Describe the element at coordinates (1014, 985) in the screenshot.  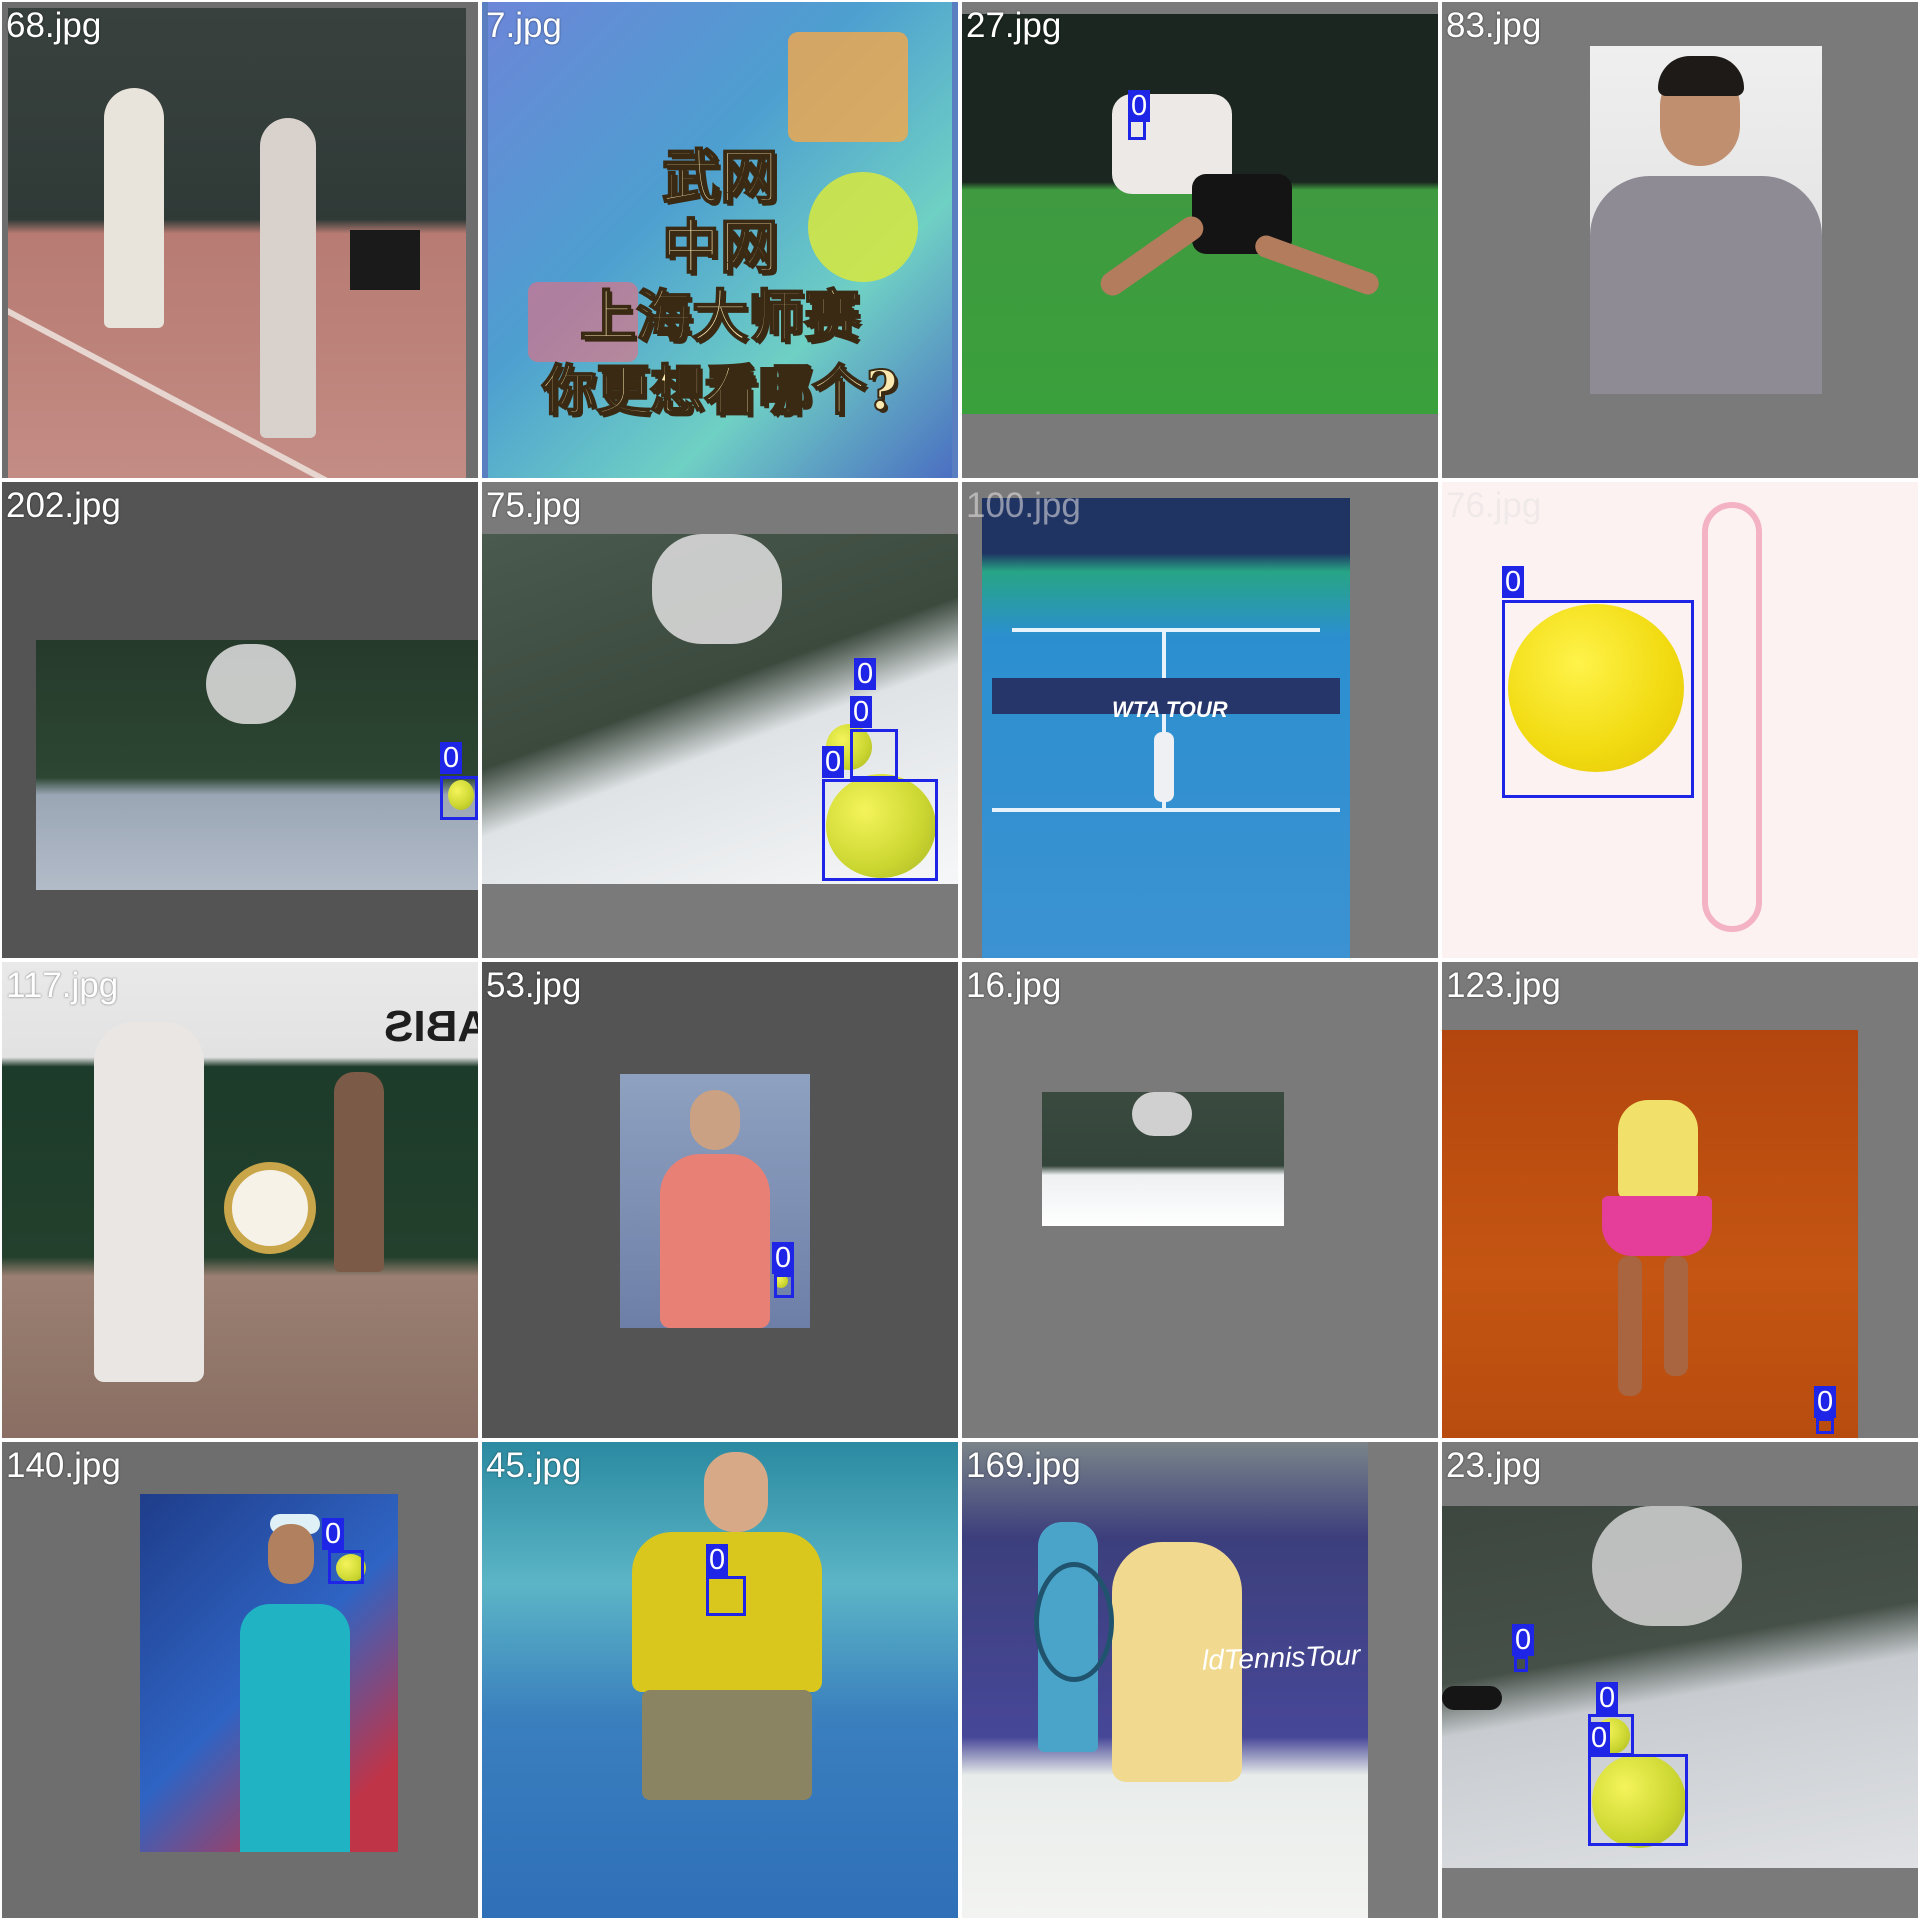
I see `tile-filename: 16.jpg` at that location.